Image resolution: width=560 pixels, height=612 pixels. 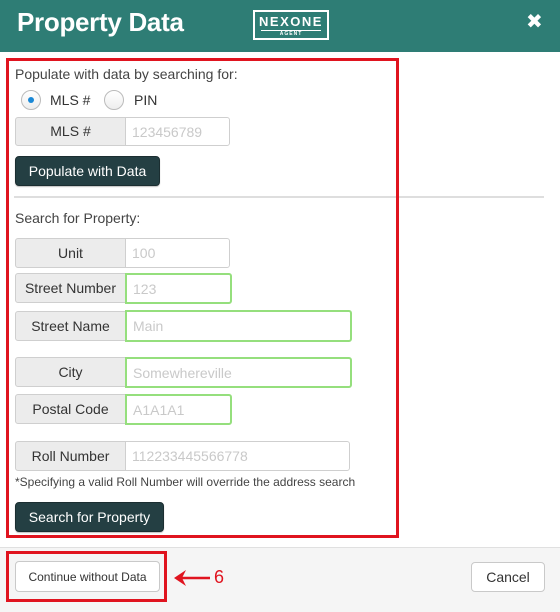 I want to click on city-input, so click(x=238, y=372).